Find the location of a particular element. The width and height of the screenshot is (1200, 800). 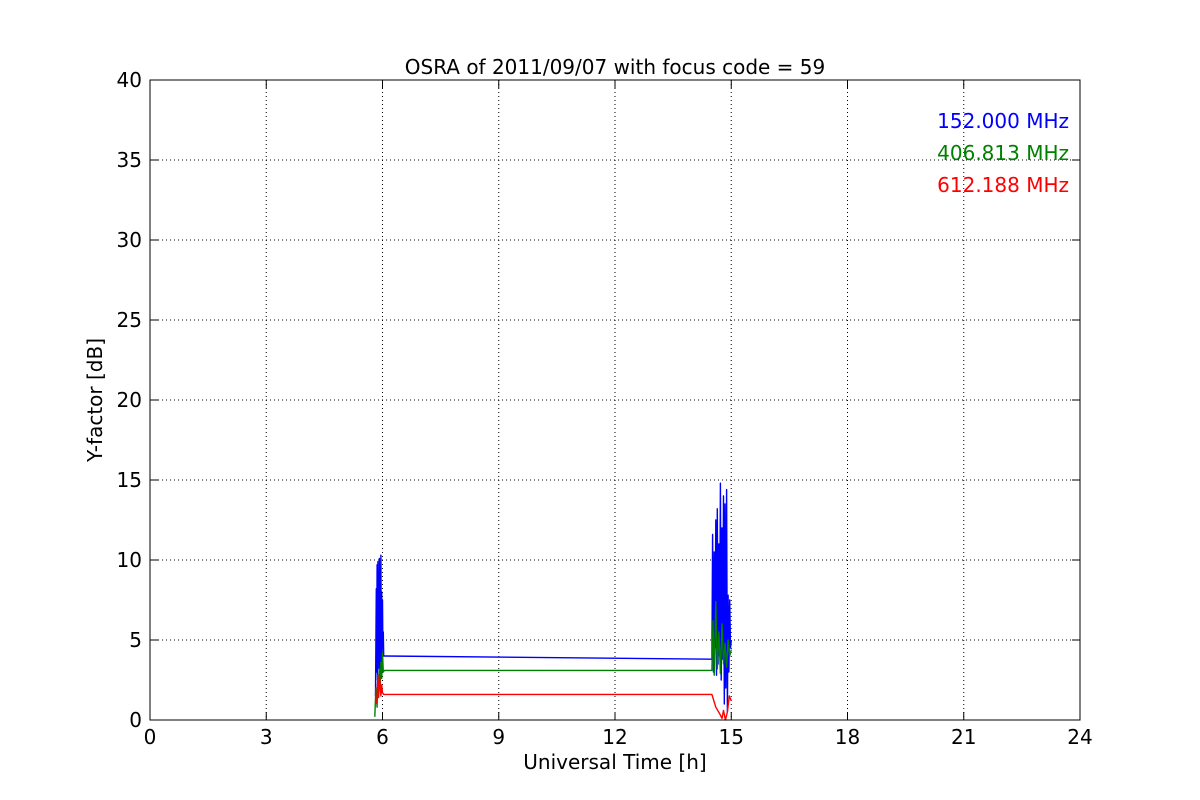

y-tick-label: 35 is located at coordinates (129, 160).